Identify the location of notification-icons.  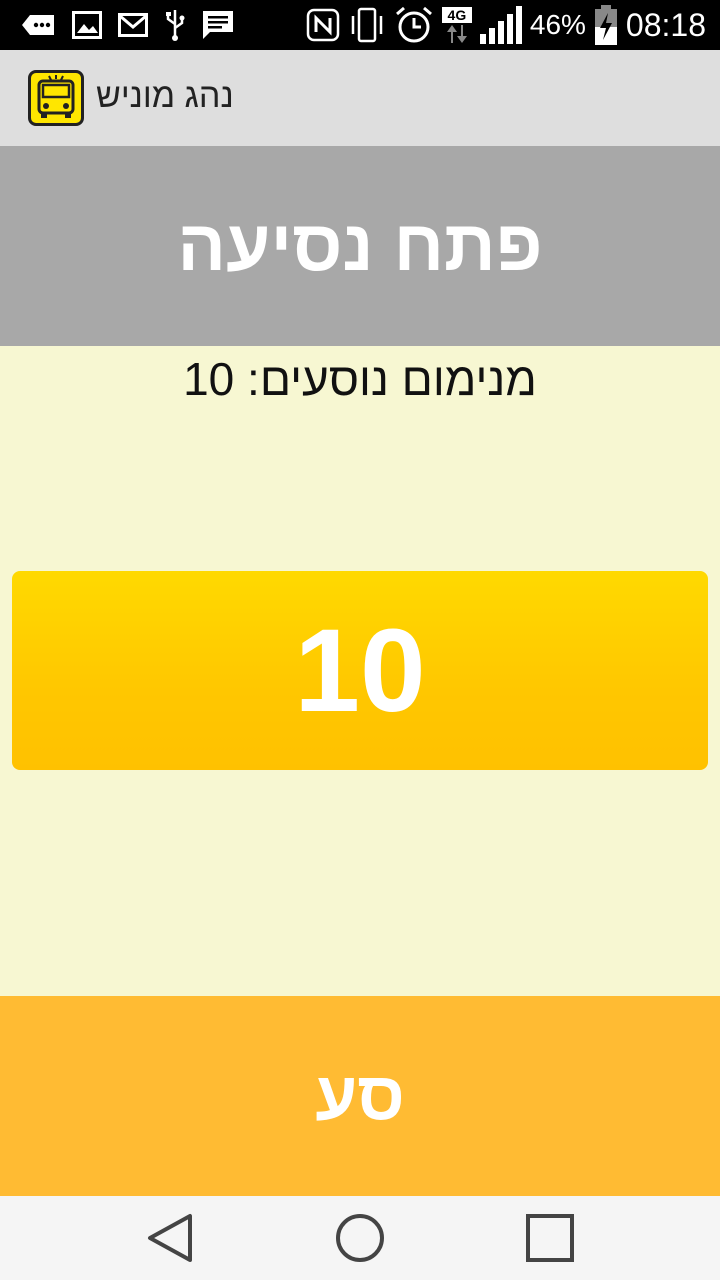
(128, 25).